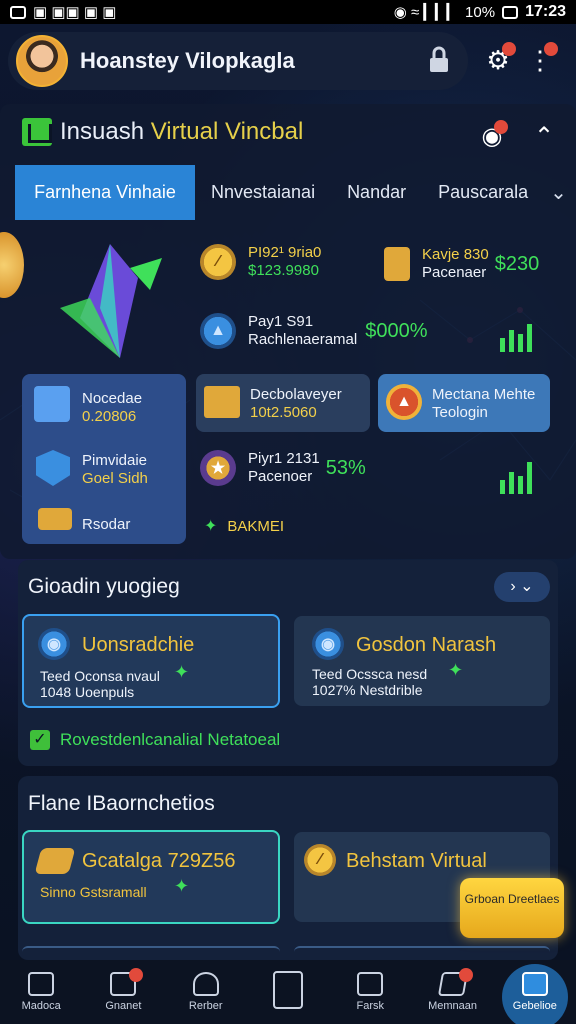  I want to click on avatar, so click(42, 61).